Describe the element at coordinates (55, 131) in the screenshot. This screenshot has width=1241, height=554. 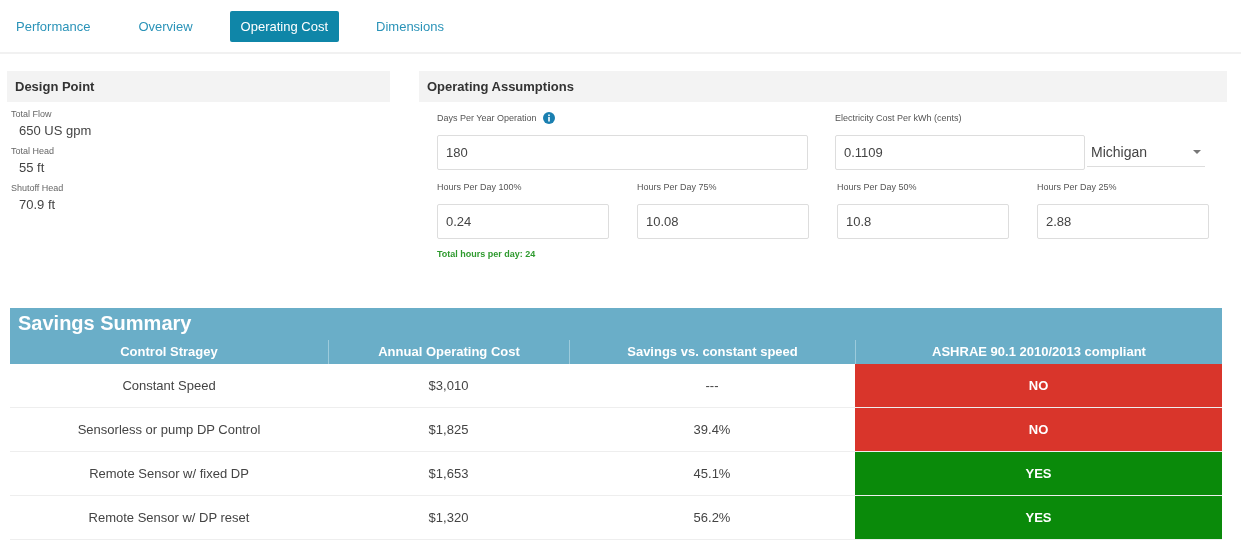
I see `field-value: 650 US gpm` at that location.